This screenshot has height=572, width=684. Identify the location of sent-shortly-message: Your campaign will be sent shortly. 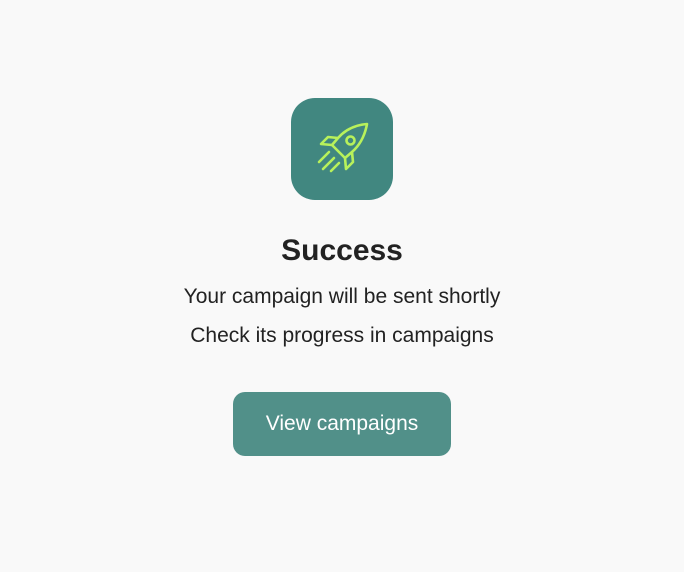
(342, 296).